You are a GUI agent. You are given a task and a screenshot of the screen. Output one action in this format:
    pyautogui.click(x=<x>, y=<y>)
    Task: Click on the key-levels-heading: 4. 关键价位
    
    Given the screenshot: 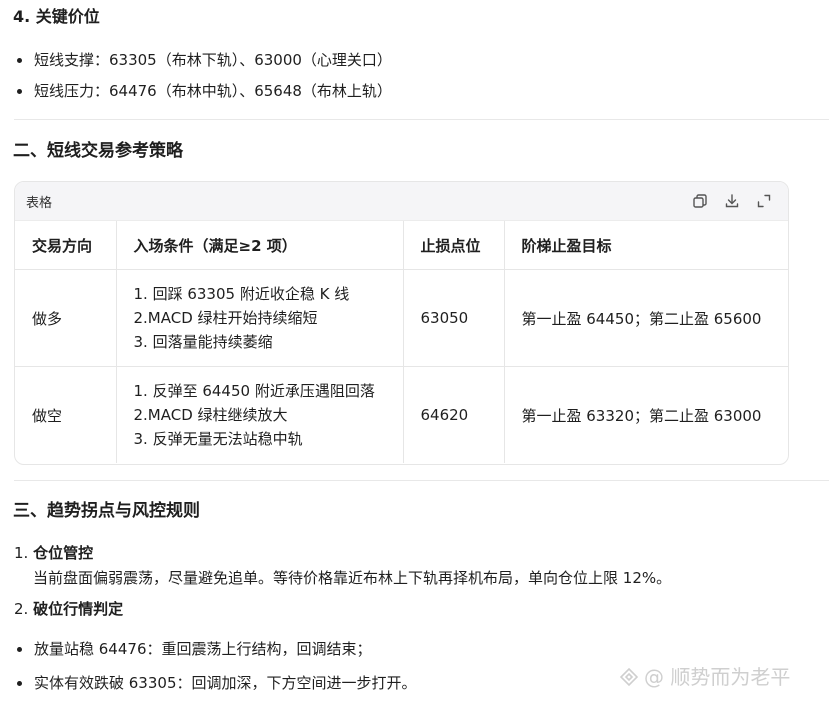 What is the action you would take?
    pyautogui.click(x=56, y=16)
    